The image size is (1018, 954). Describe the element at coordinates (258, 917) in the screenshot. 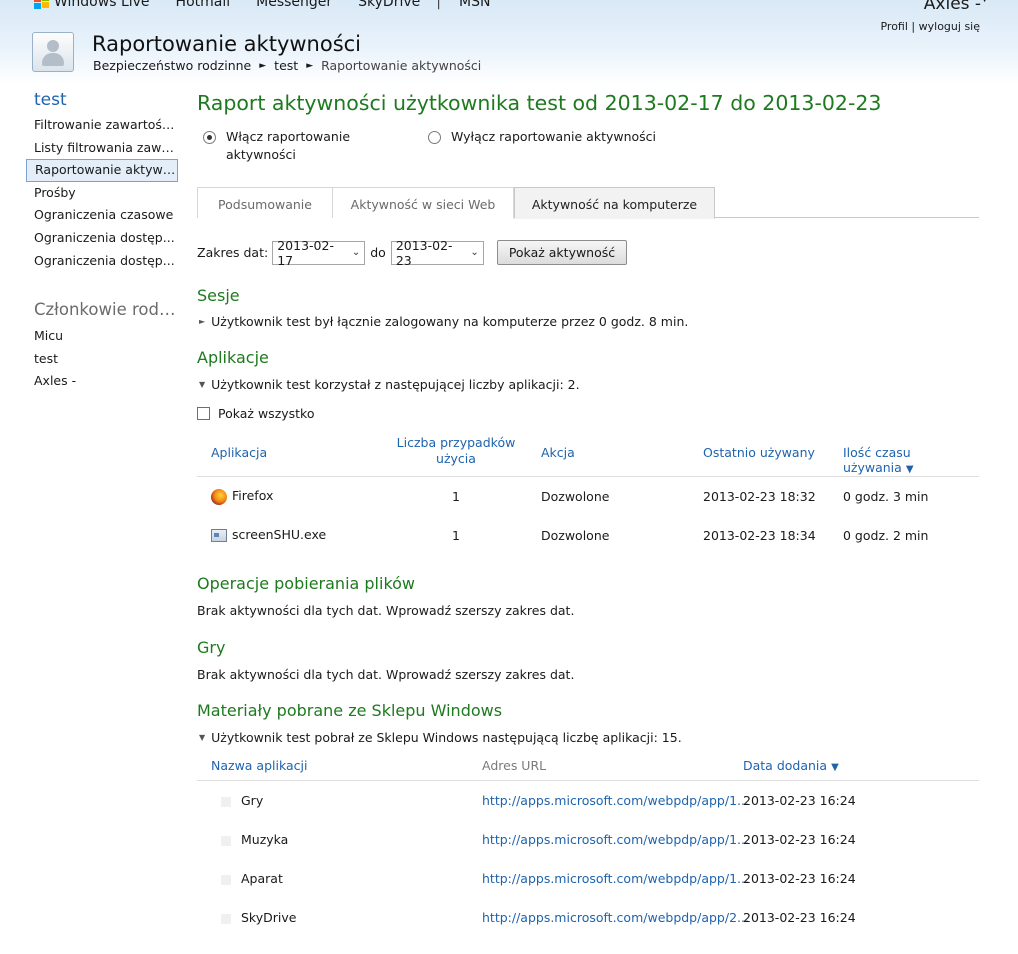

I see `store-app-cell: SkyDrive` at that location.